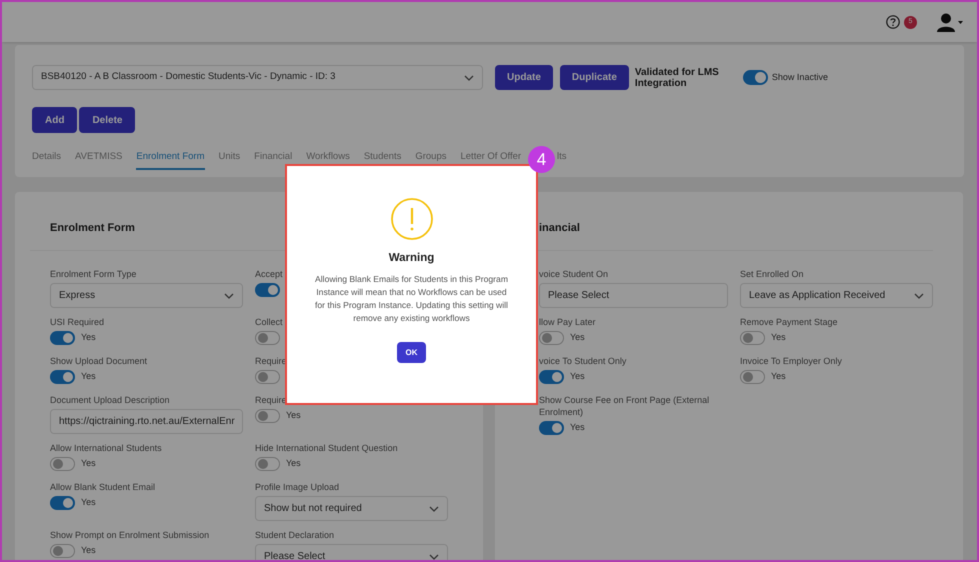 This screenshot has height=562, width=979. What do you see at coordinates (294, 535) in the screenshot?
I see `field-label: Student Declaration` at bounding box center [294, 535].